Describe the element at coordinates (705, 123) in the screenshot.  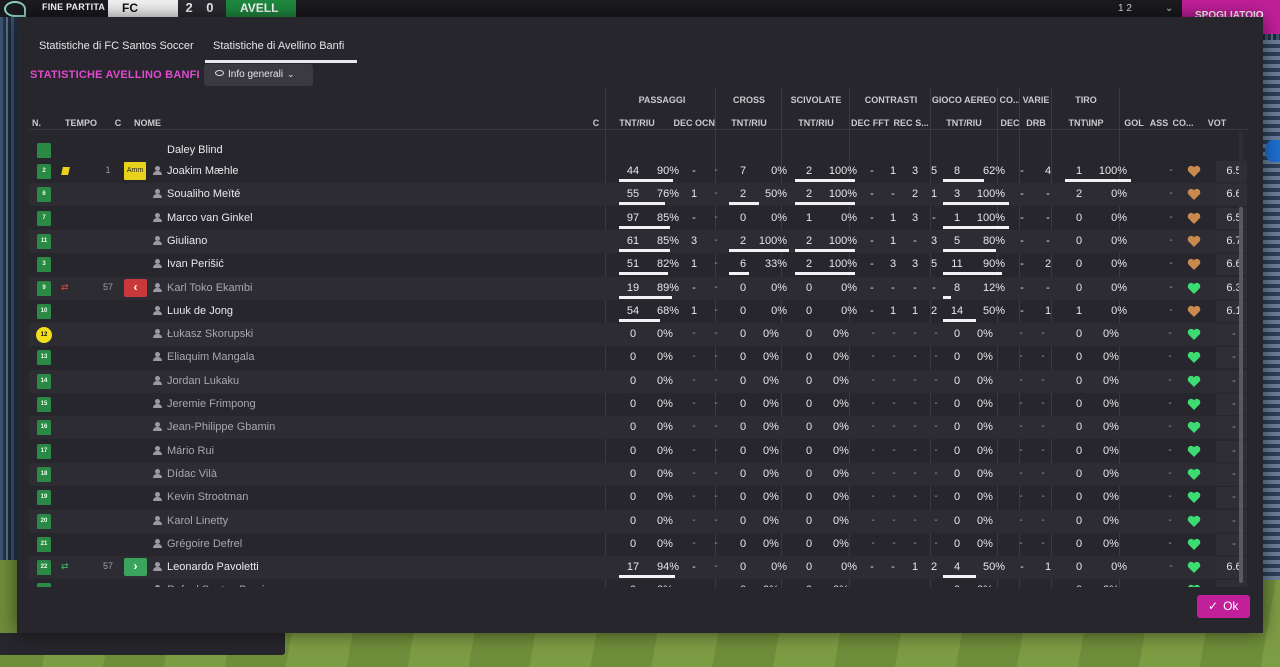
I see `column-header-pass-ocn: OCN` at that location.